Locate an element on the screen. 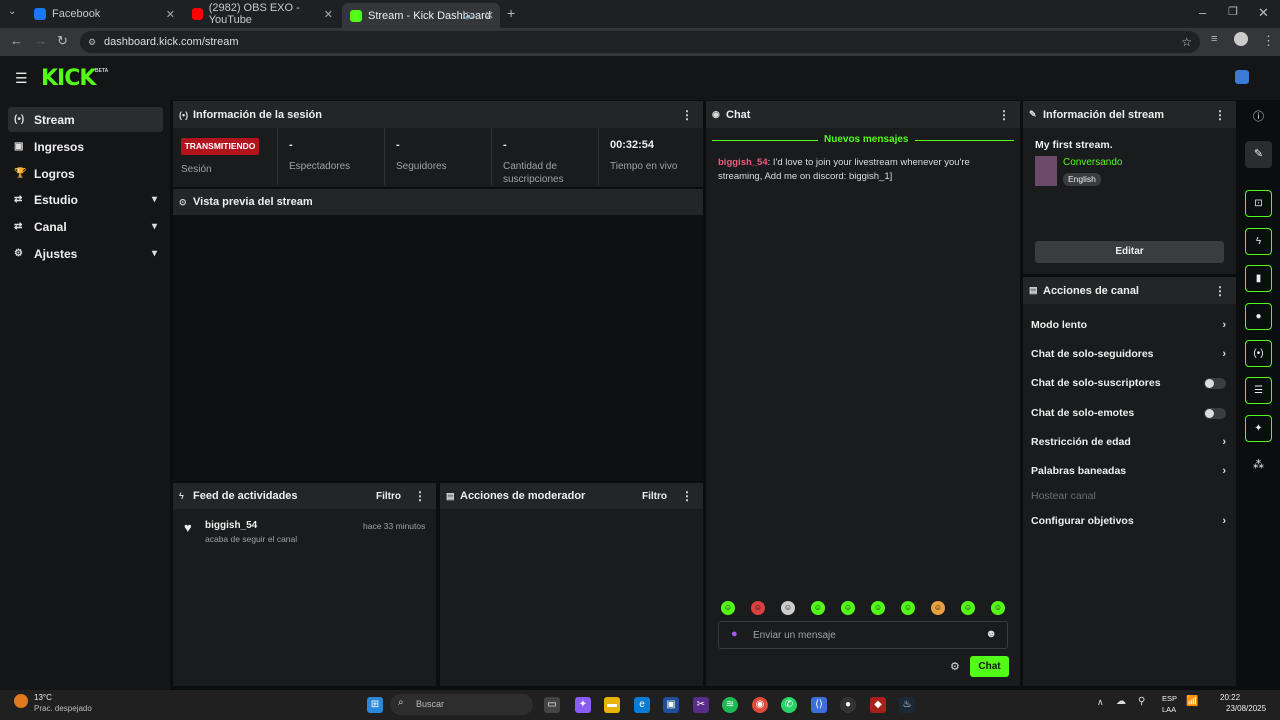  keyboard-lang: ESP is located at coordinates (1169, 698).